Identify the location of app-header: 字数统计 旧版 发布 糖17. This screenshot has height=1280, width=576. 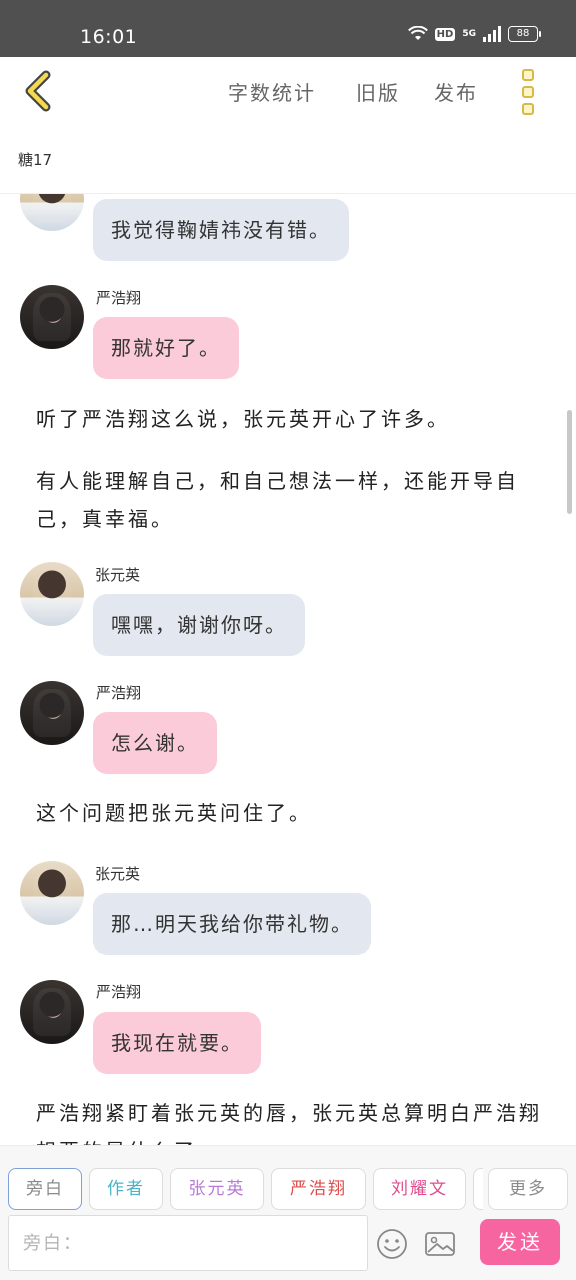
(288, 125).